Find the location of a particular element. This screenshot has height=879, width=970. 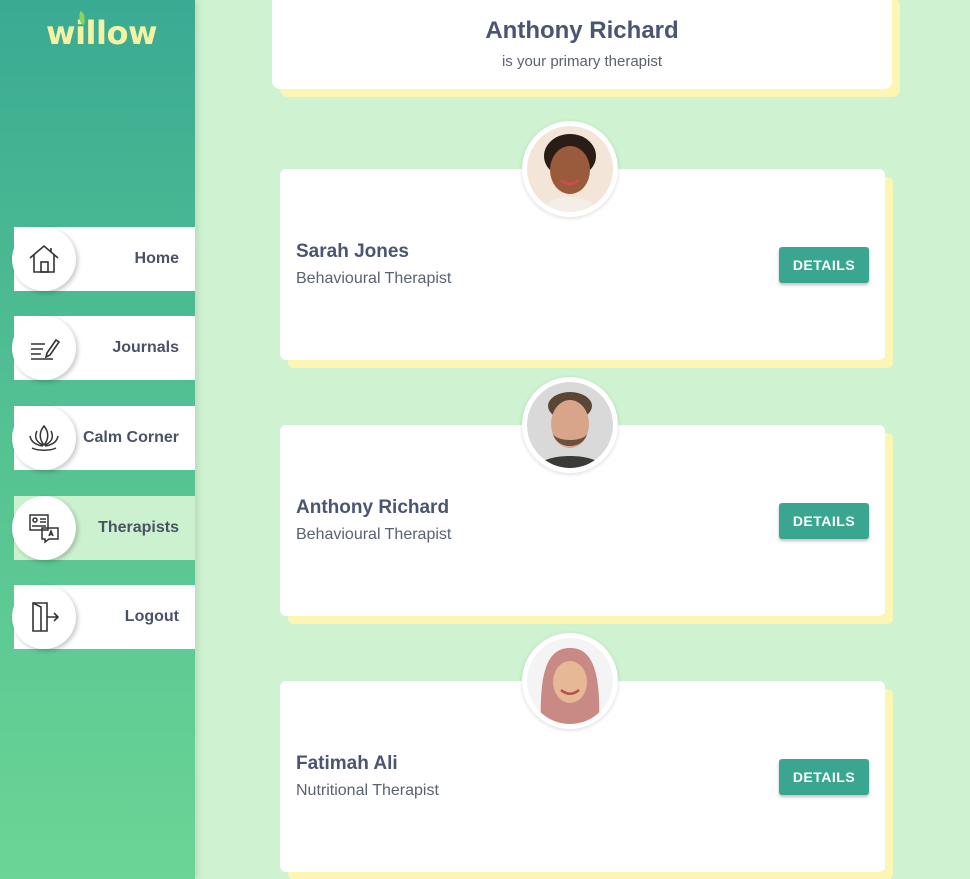

primary-therapist-subtitle: is your primary therapist is located at coordinates (582, 61).